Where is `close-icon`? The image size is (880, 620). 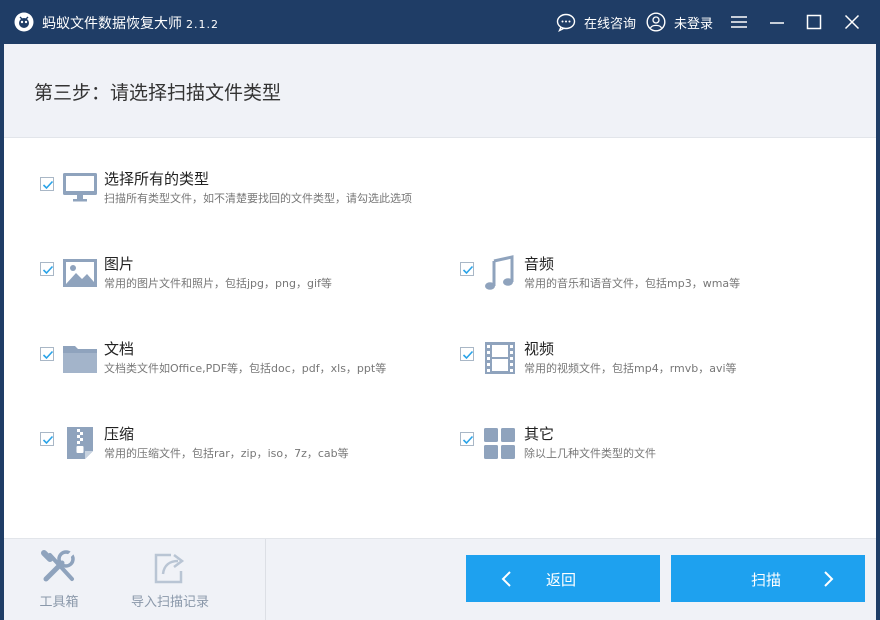 close-icon is located at coordinates (852, 22).